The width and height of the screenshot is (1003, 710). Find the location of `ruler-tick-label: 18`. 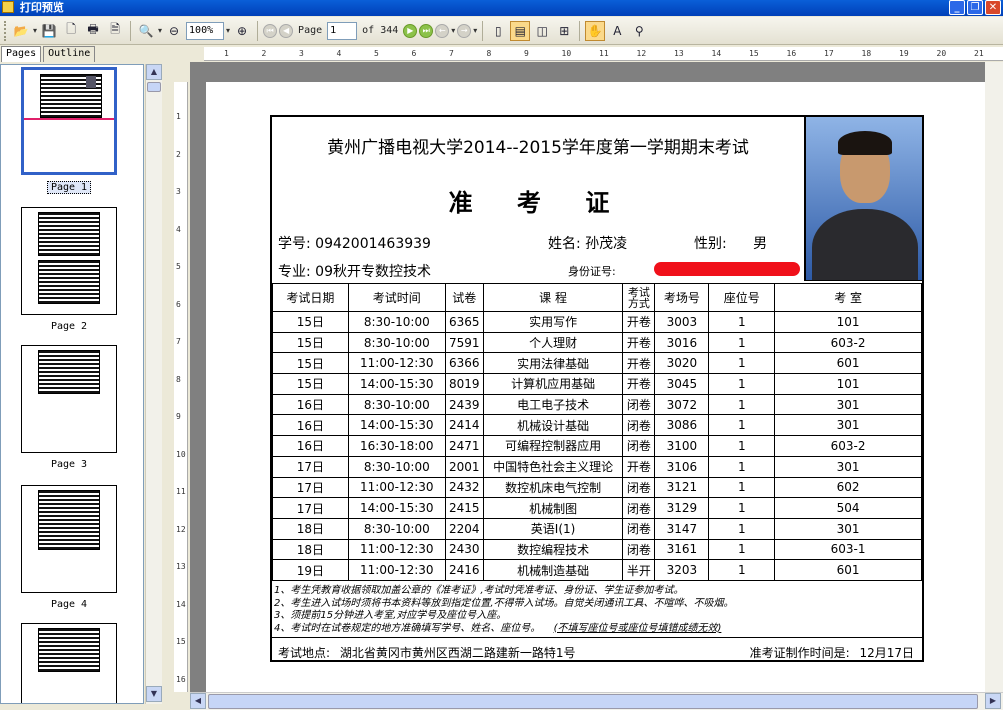

ruler-tick-label: 18 is located at coordinates (866, 53).